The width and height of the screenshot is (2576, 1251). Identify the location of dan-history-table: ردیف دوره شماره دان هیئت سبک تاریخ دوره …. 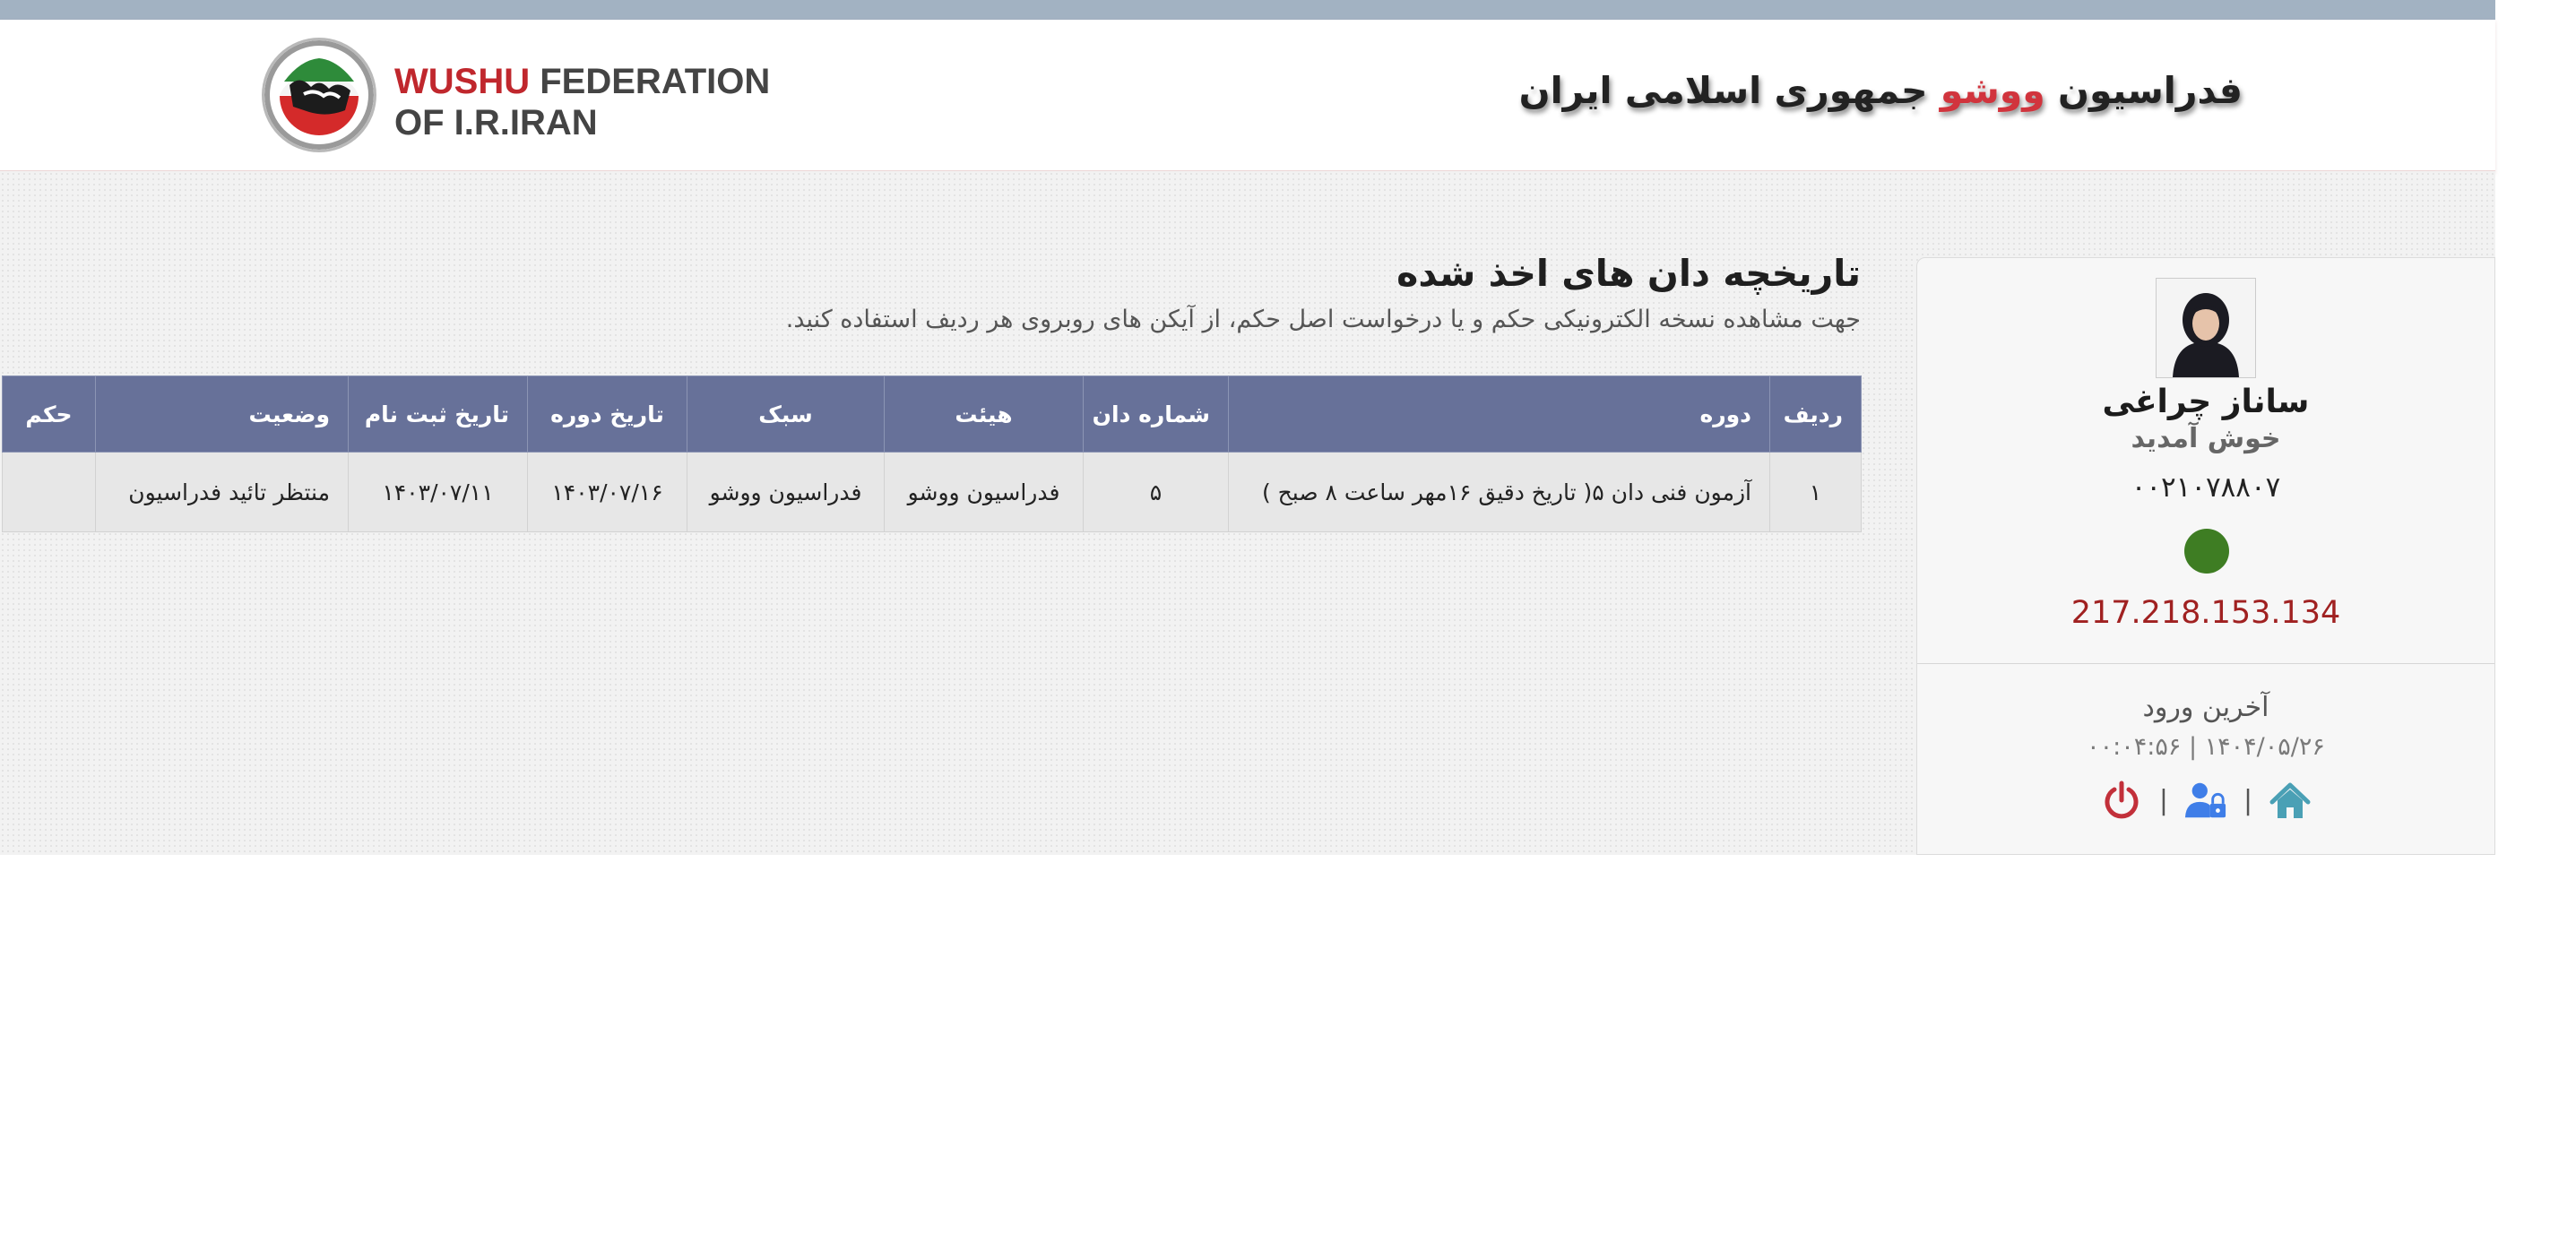
(932, 453).